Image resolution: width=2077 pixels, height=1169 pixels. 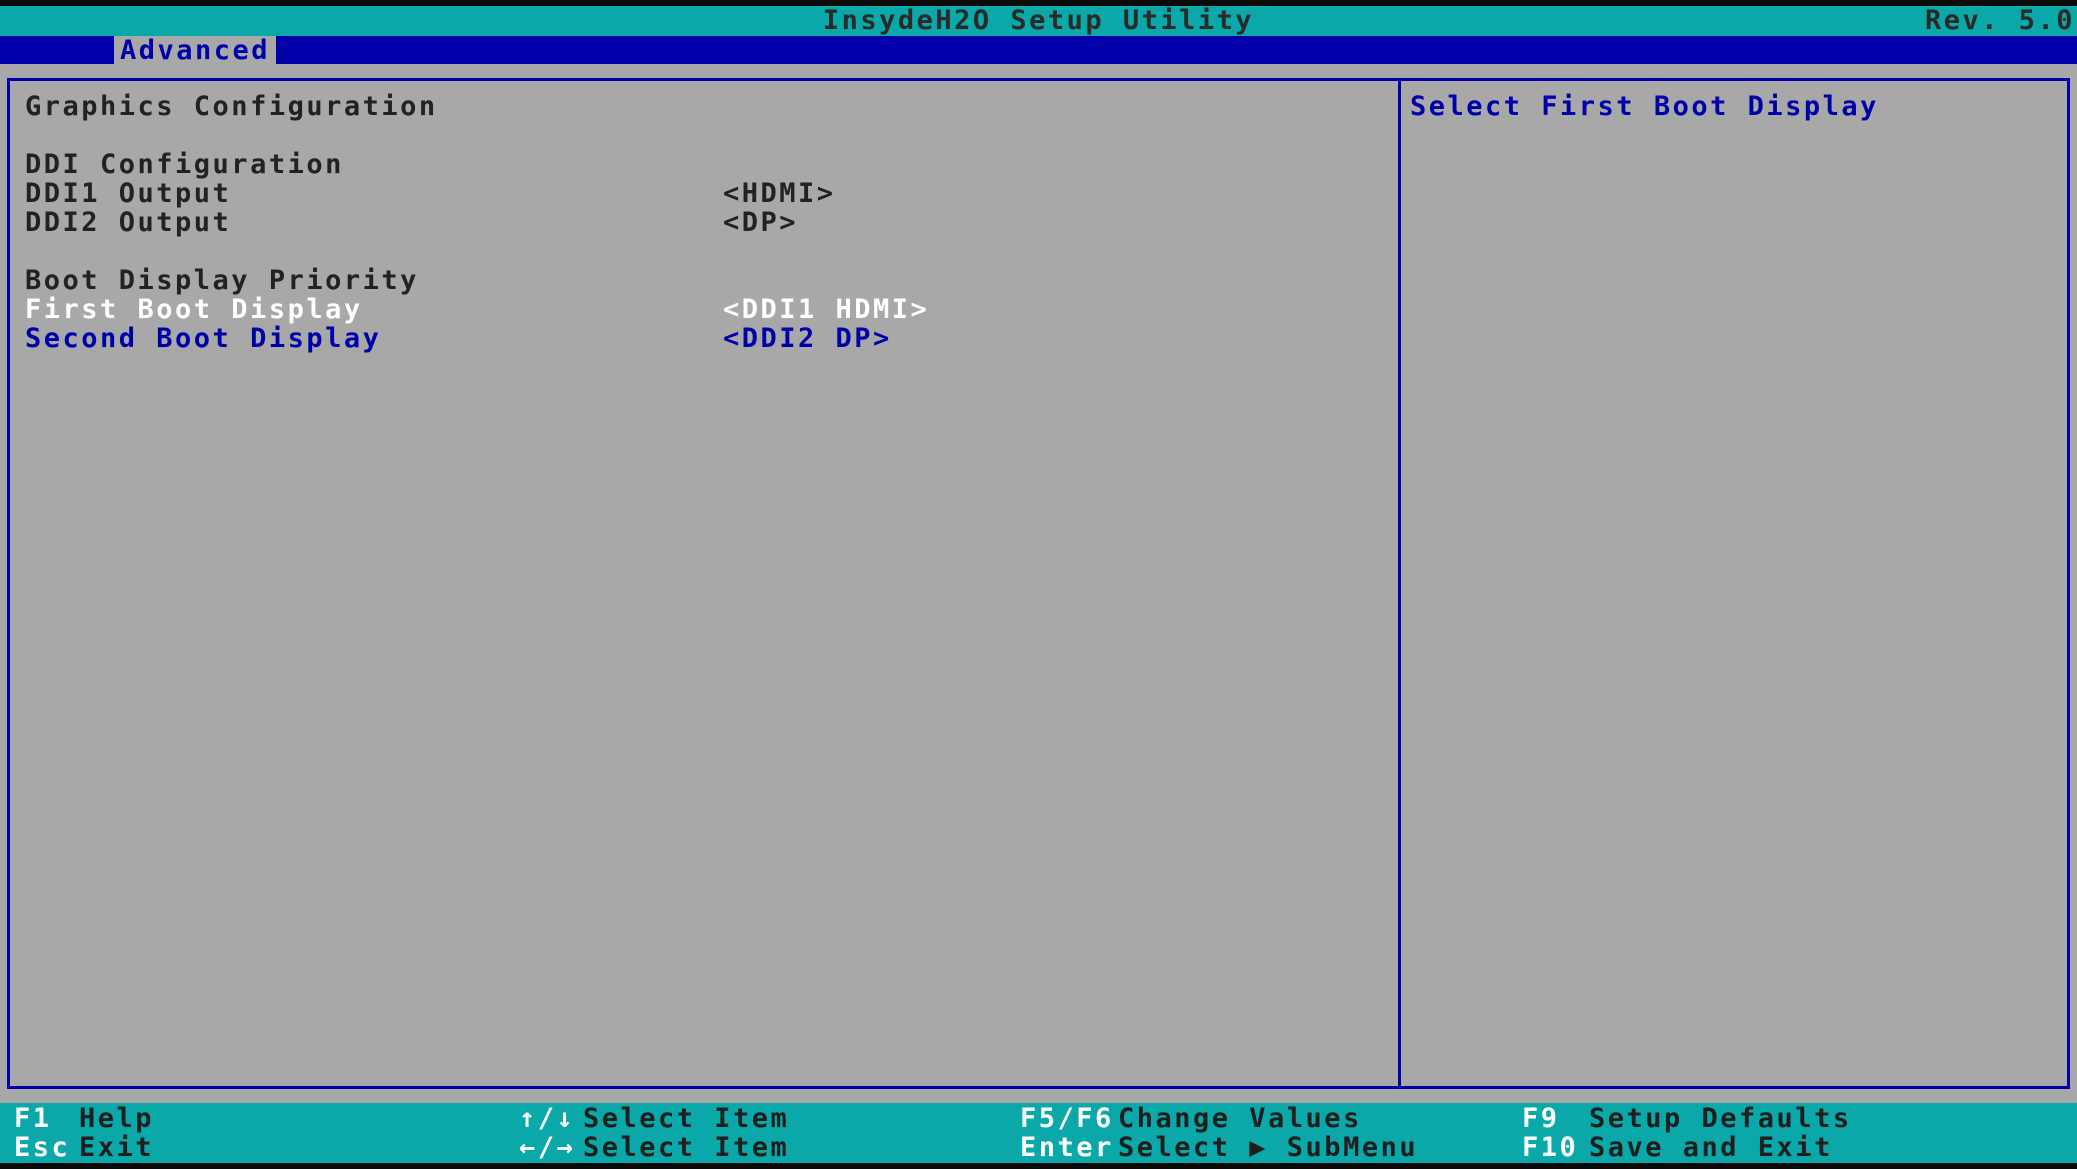 What do you see at coordinates (1067, 1147) in the screenshot?
I see `key-enter: Enter` at bounding box center [1067, 1147].